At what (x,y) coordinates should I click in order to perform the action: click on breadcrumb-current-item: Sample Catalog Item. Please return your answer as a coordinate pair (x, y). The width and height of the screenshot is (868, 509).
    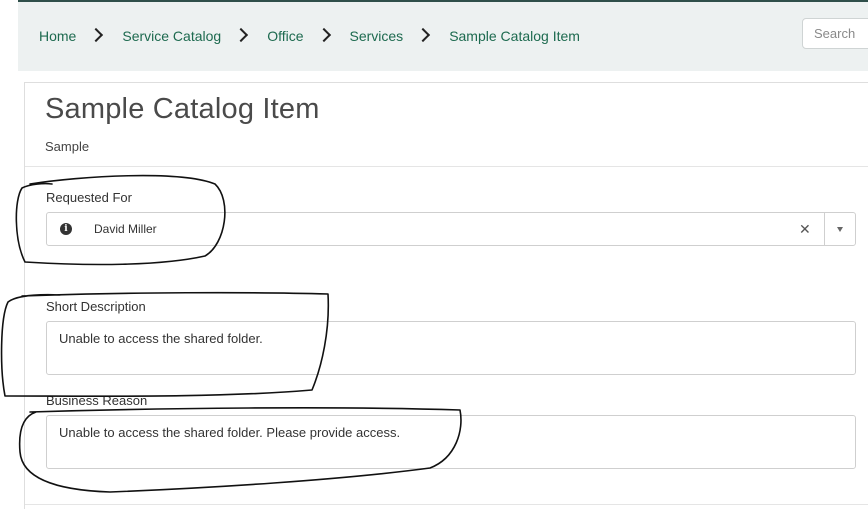
    Looking at the image, I should click on (514, 36).